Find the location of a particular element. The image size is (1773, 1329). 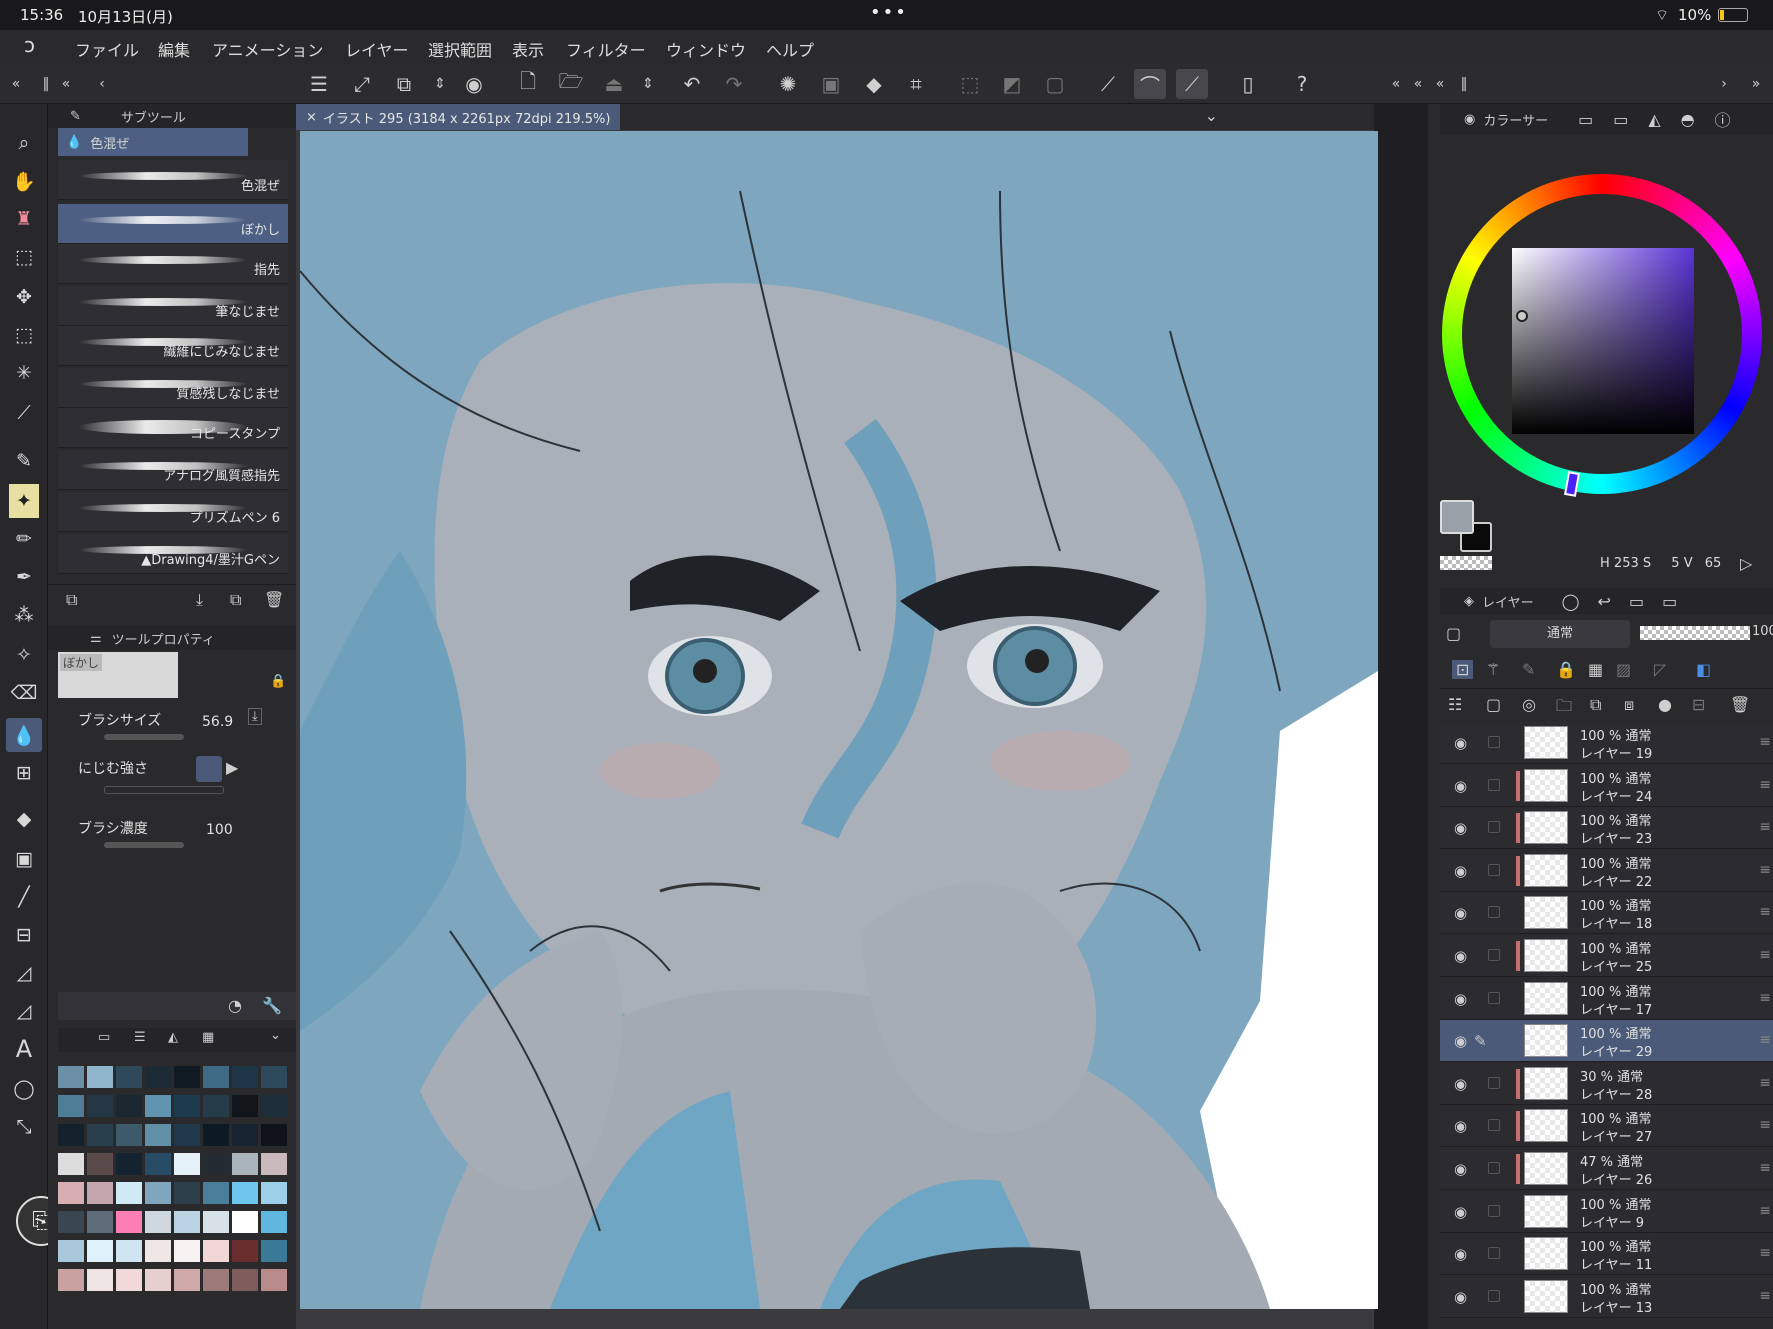

brush-item: コピースタンプ is located at coordinates (173, 428).